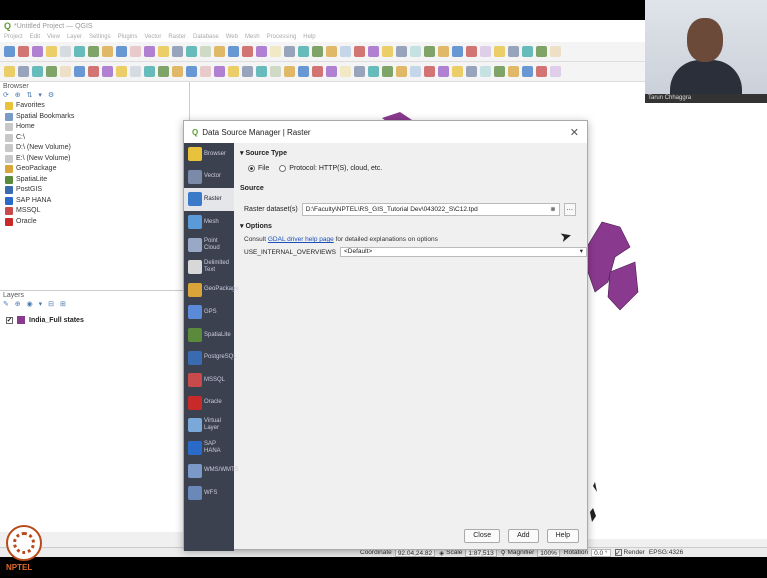 This screenshot has width=767, height=578. Describe the element at coordinates (94, 320) in the screenshot. I see `layer-row: ✓ India_Full states` at that location.